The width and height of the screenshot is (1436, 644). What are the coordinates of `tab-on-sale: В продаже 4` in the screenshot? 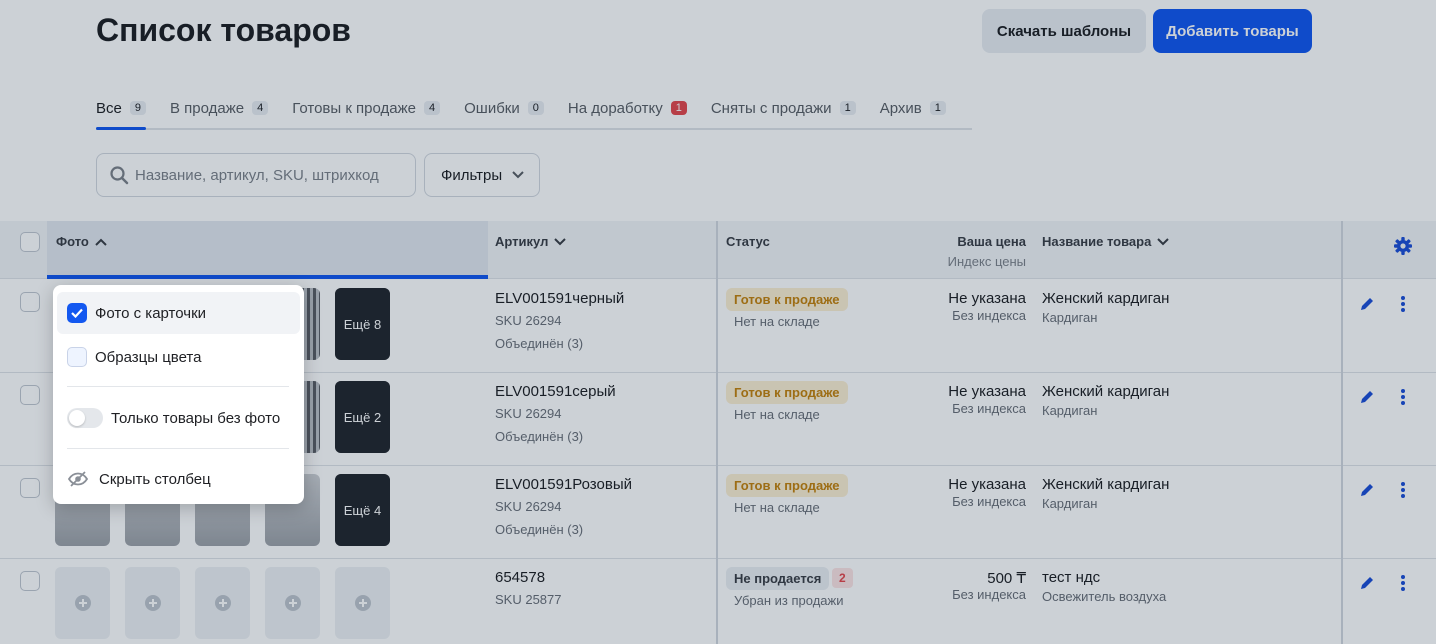 It's located at (219, 108).